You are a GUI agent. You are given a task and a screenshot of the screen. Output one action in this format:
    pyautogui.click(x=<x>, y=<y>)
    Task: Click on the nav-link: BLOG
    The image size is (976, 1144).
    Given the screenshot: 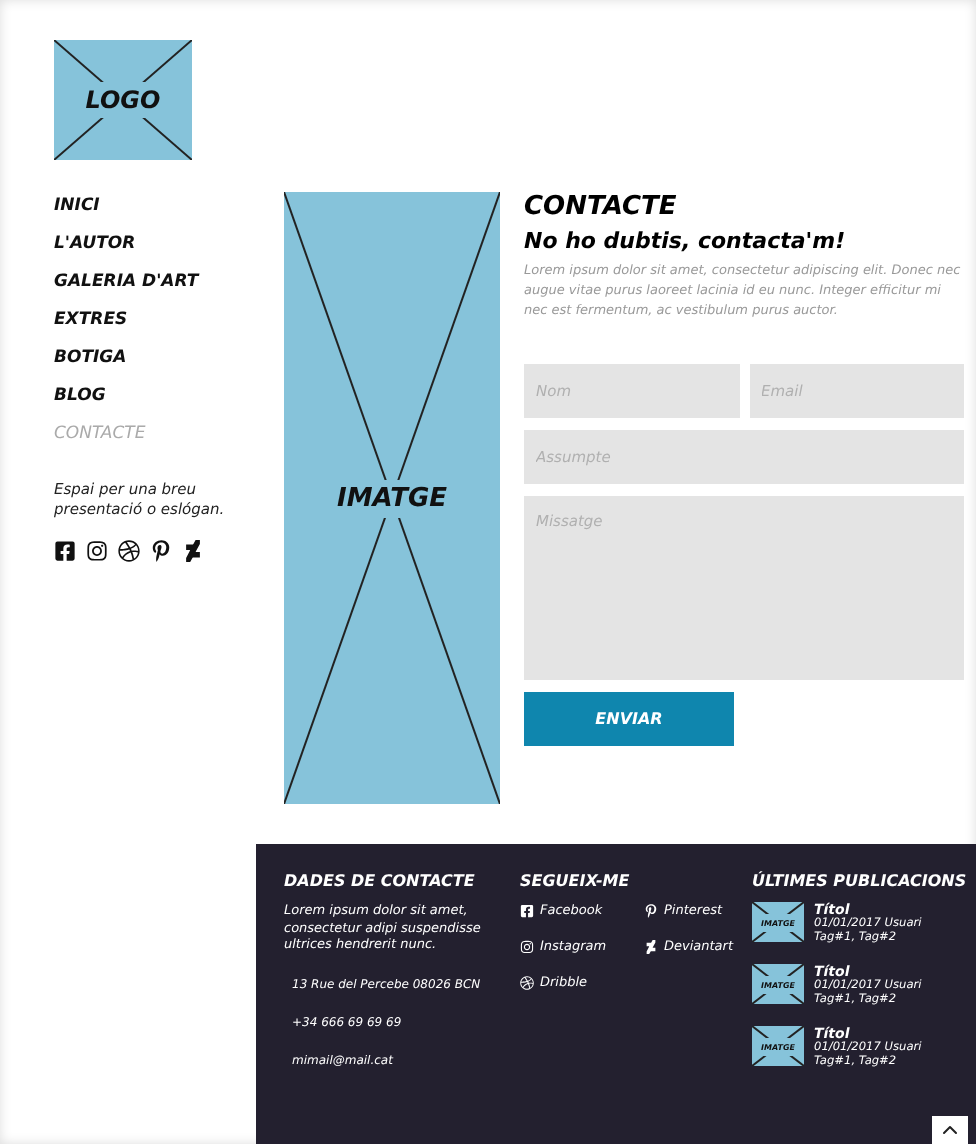 What is the action you would take?
    pyautogui.click(x=157, y=396)
    